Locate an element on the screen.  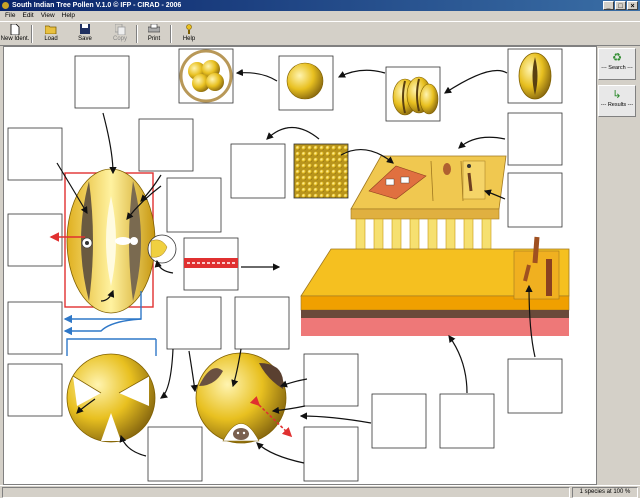
new-document-icon is located at coordinates (15, 29).